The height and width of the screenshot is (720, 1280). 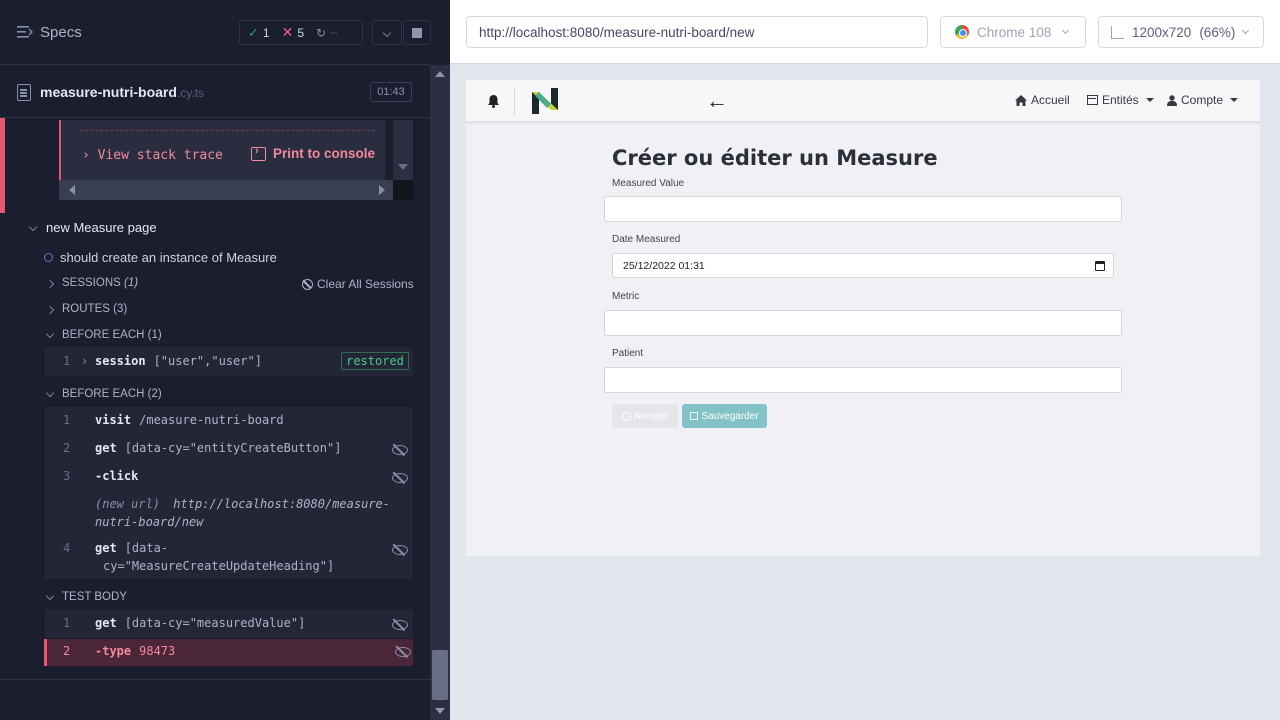 What do you see at coordinates (863, 209) in the screenshot?
I see `measured-value-input` at bounding box center [863, 209].